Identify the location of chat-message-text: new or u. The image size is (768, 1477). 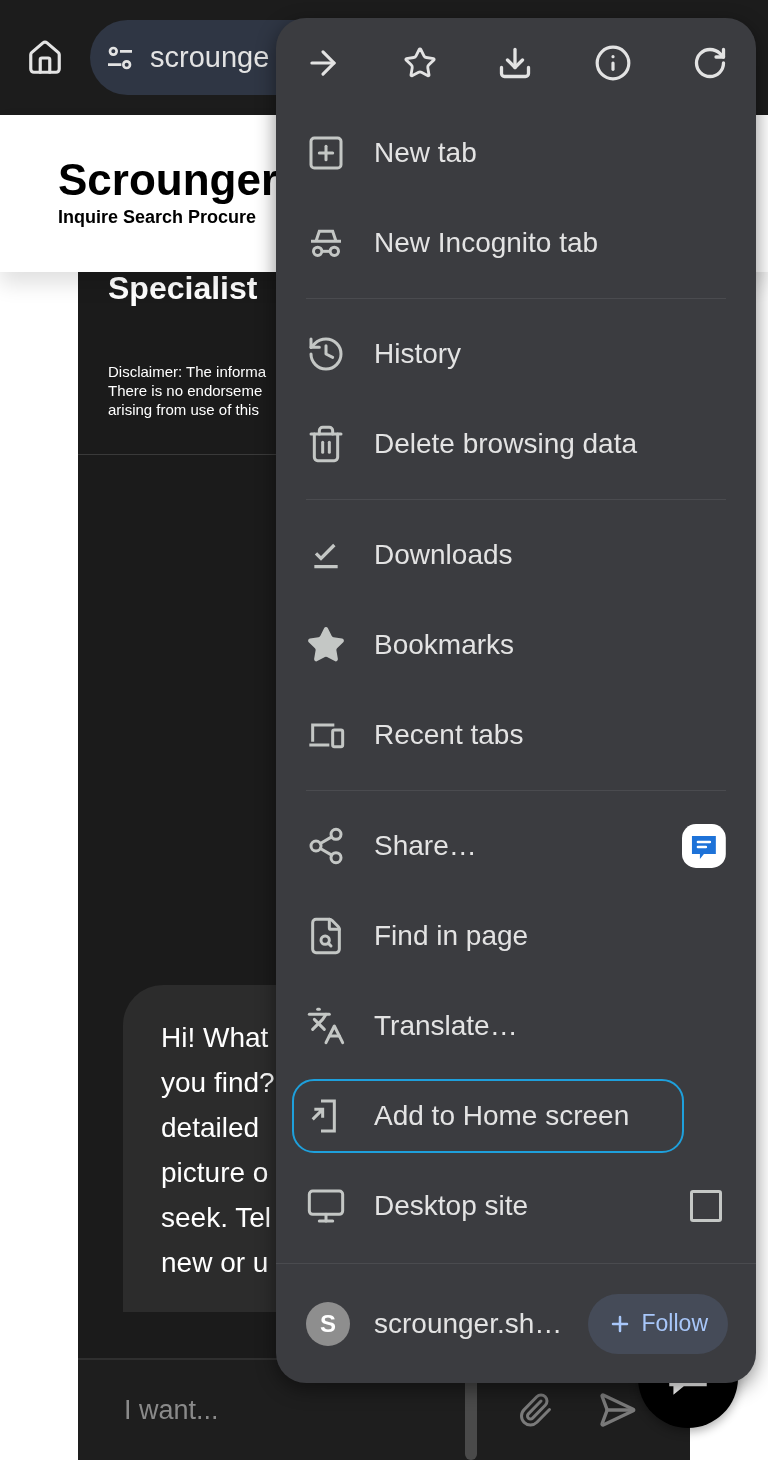
(215, 1263).